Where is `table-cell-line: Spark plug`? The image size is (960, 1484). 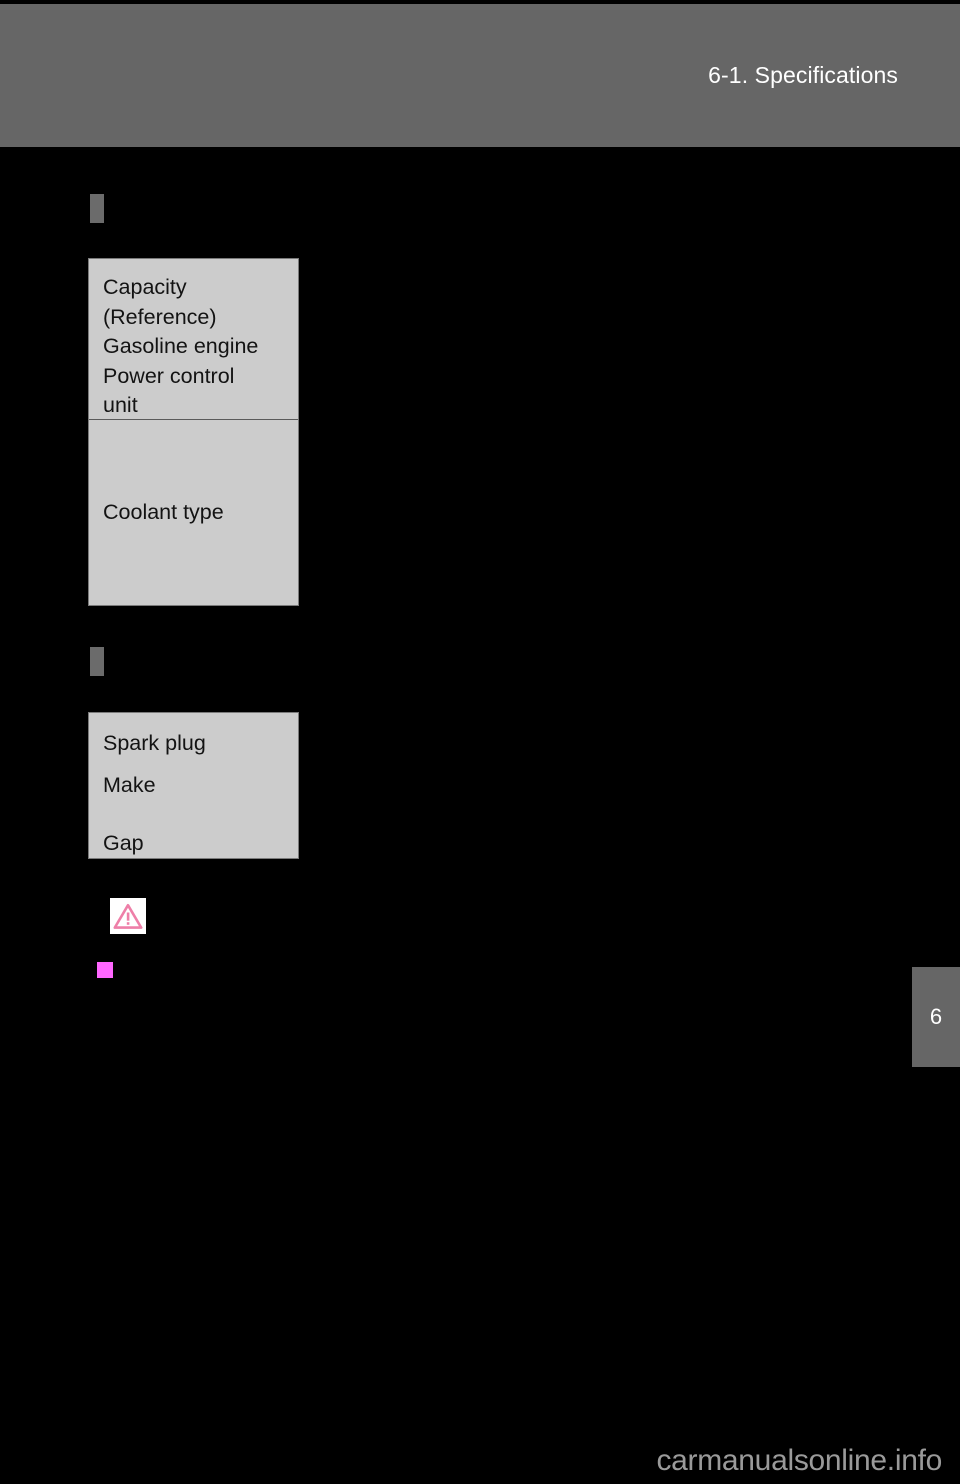
table-cell-line: Spark plug is located at coordinates (154, 743).